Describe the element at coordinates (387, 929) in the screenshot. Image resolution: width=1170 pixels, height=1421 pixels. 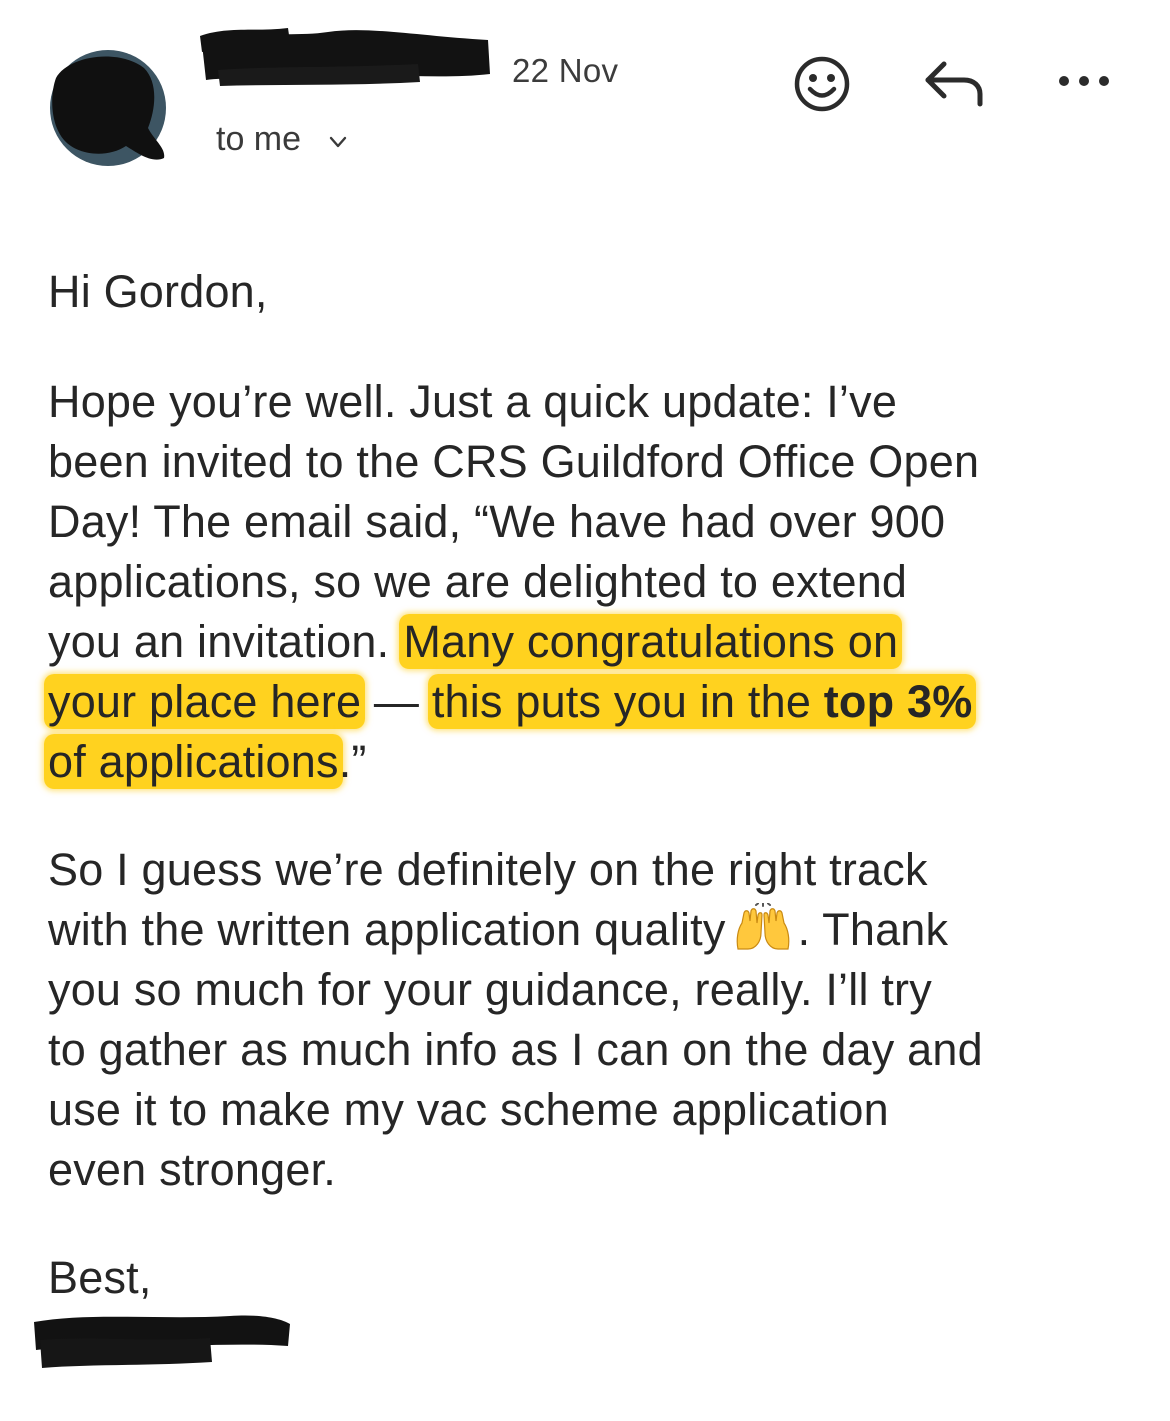
I see `paragraph-text: with the written application quality` at that location.